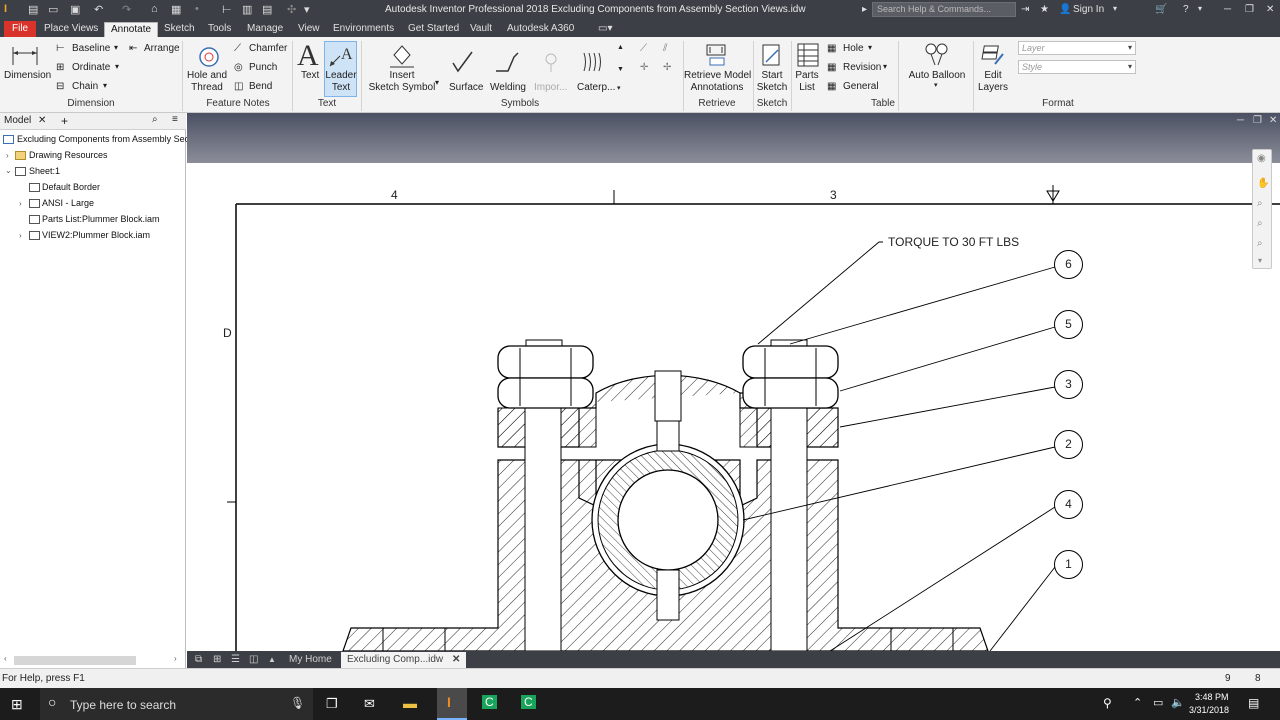 The height and width of the screenshot is (720, 1280). I want to click on model-tab: Model, so click(17, 120).